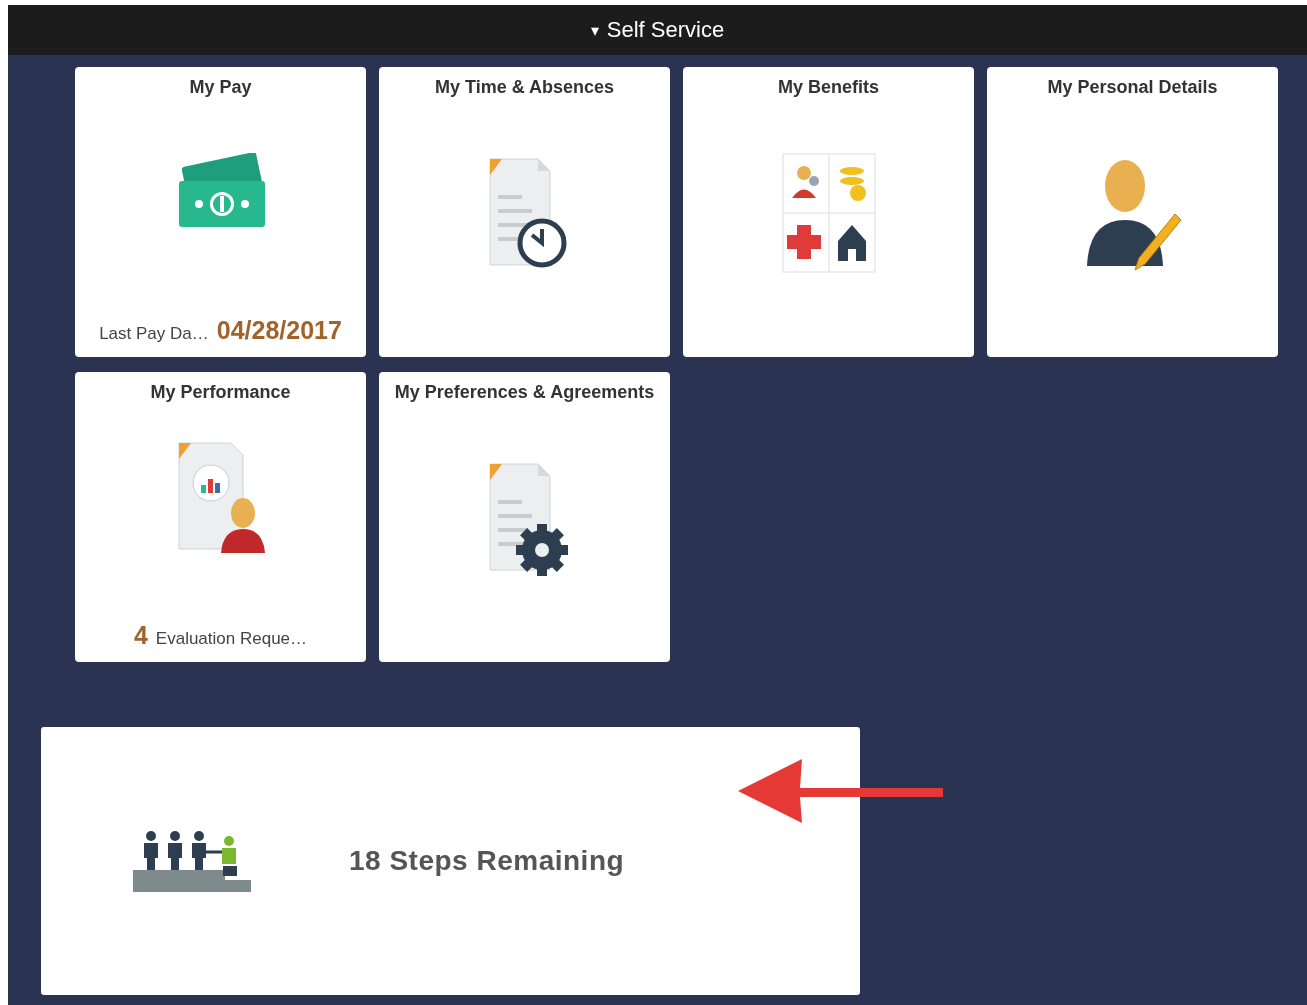  What do you see at coordinates (140, 635) in the screenshot?
I see `tile-value: 4` at bounding box center [140, 635].